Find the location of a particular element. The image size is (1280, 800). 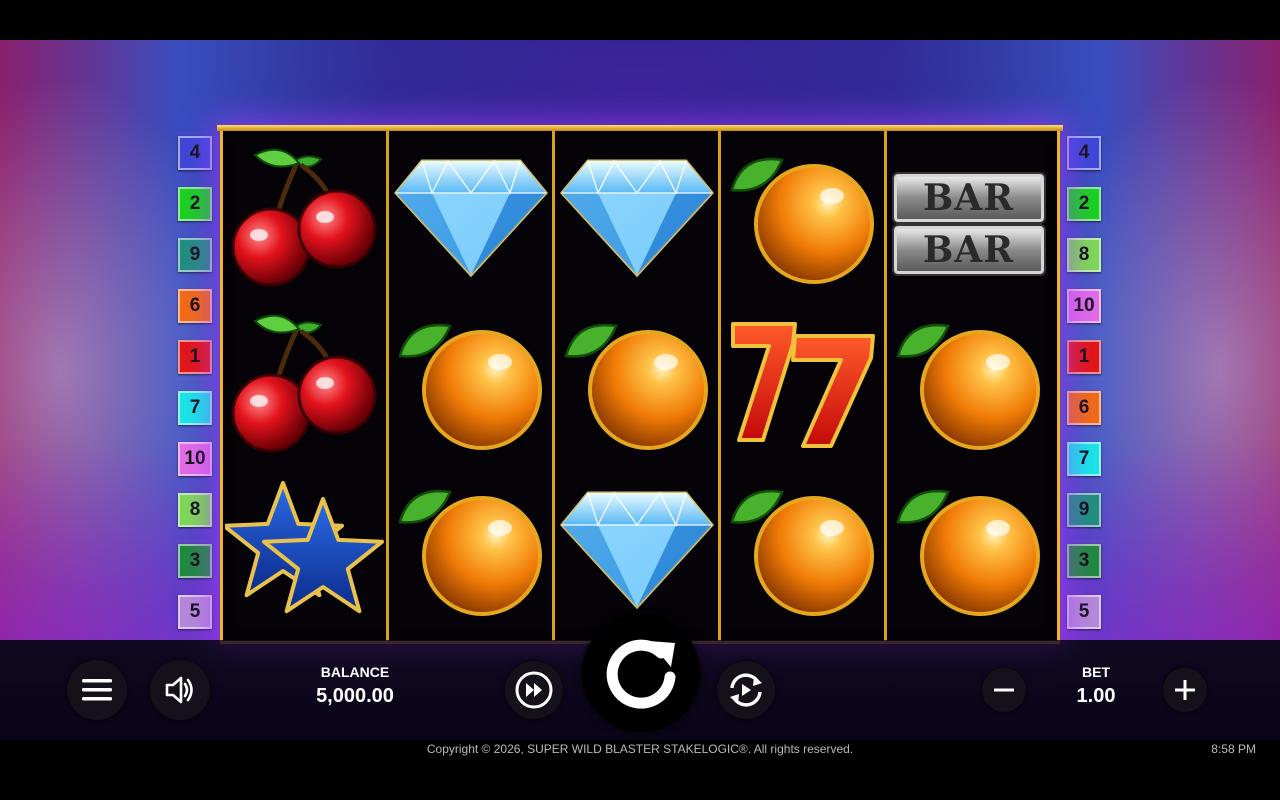

right-payline-6: 6 is located at coordinates (1084, 408).